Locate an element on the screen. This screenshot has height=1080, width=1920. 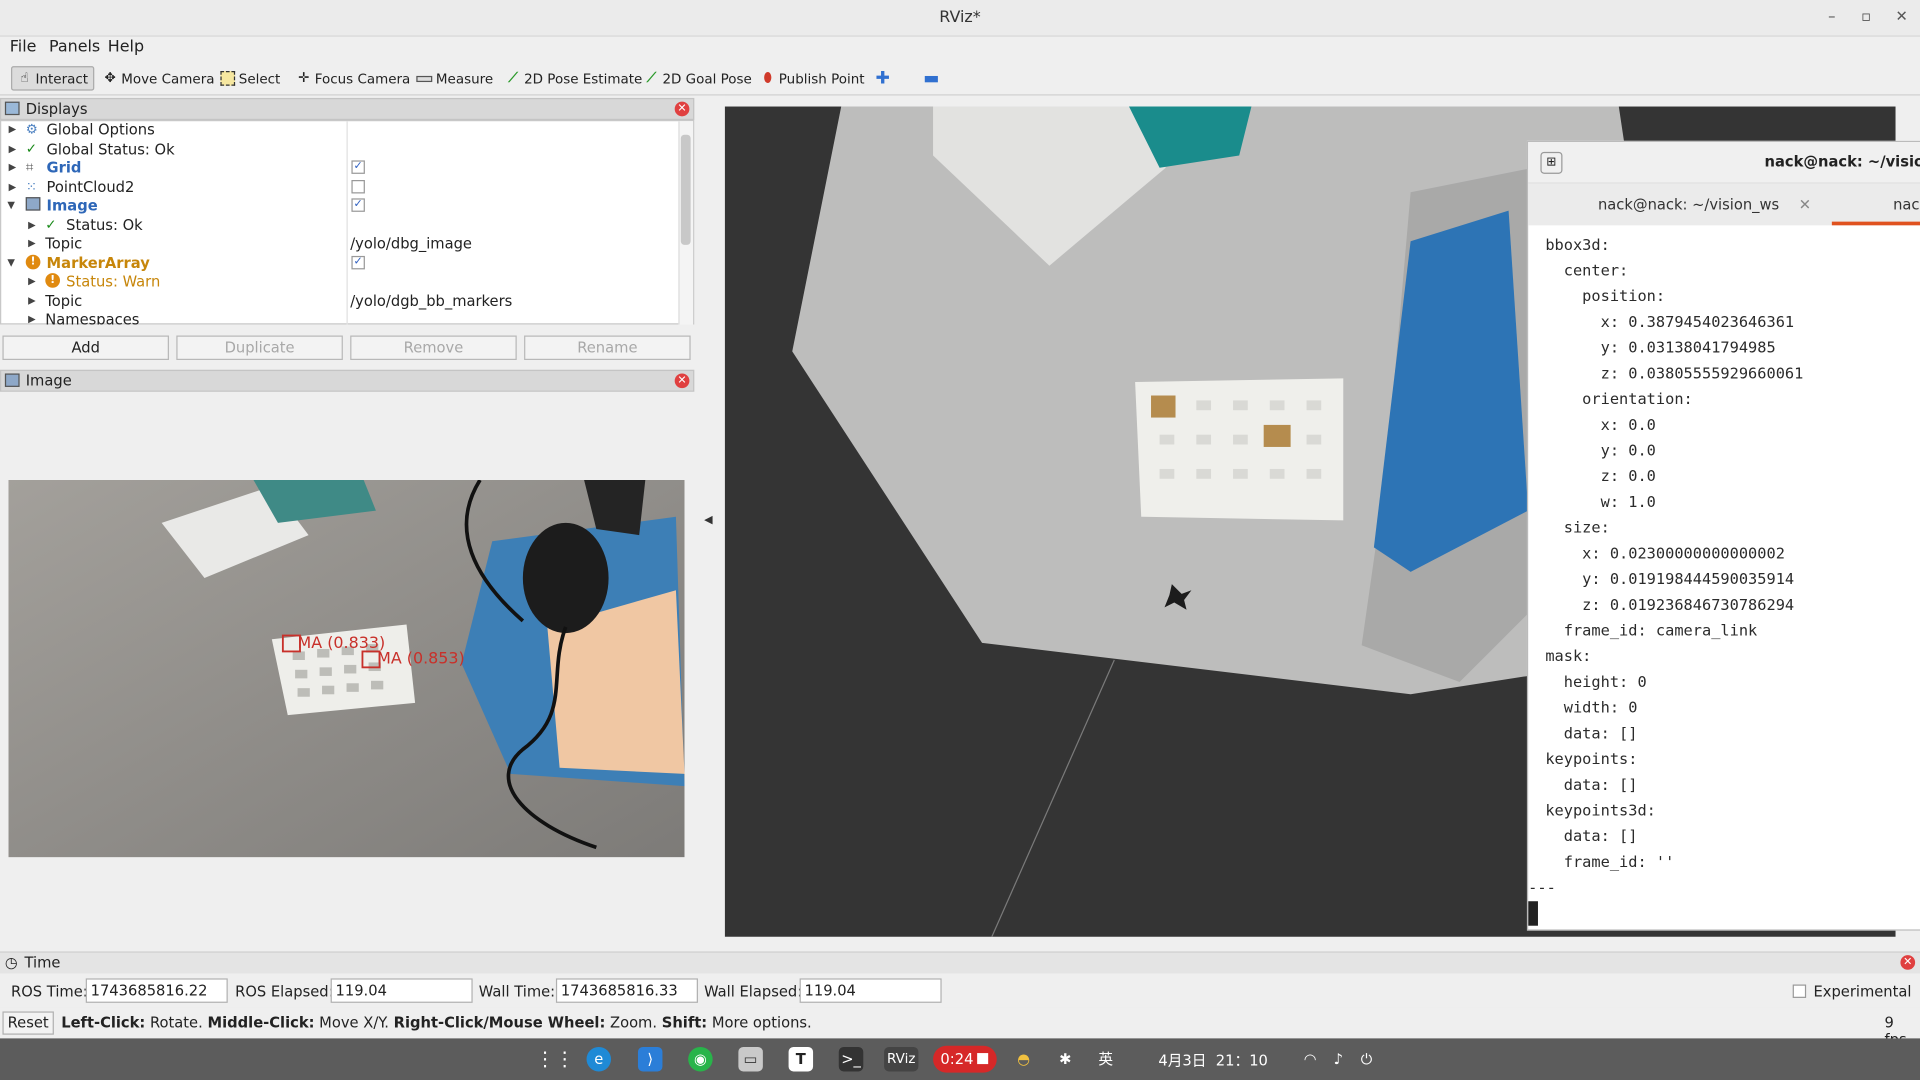
publish-point-button: ⬮ Publish Point is located at coordinates (813, 78).